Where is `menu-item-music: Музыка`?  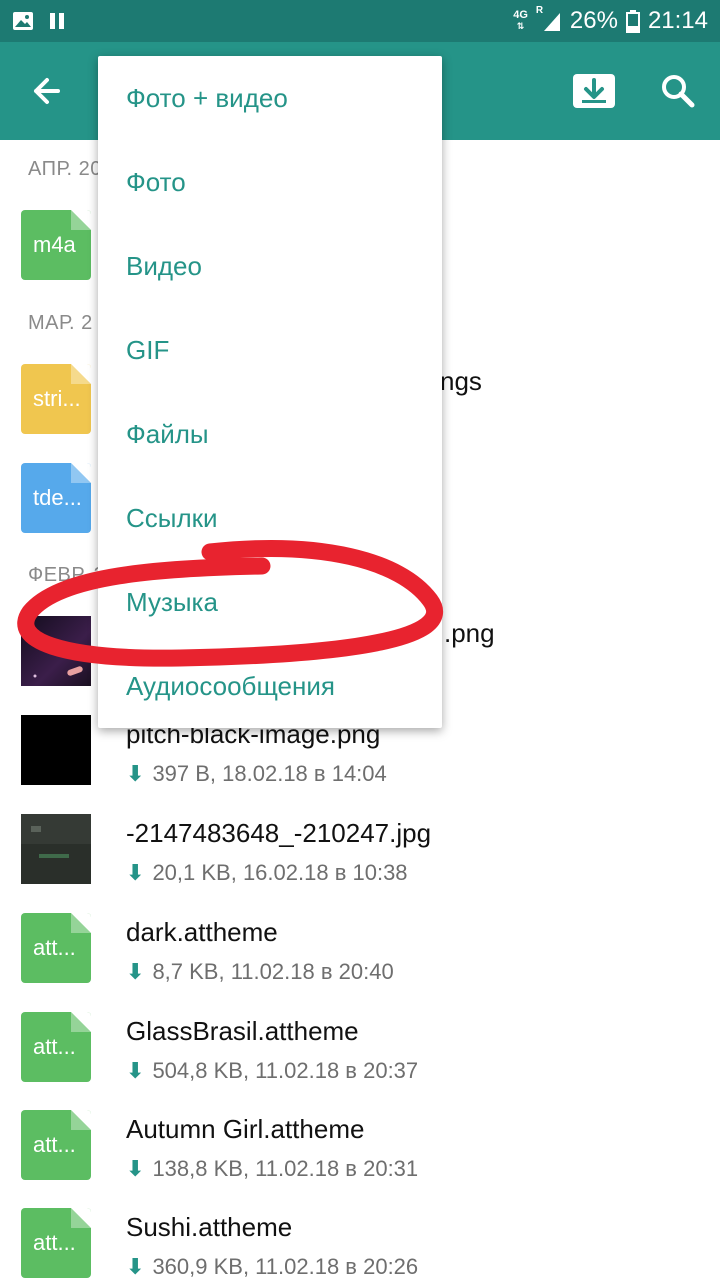 menu-item-music: Музыка is located at coordinates (270, 602).